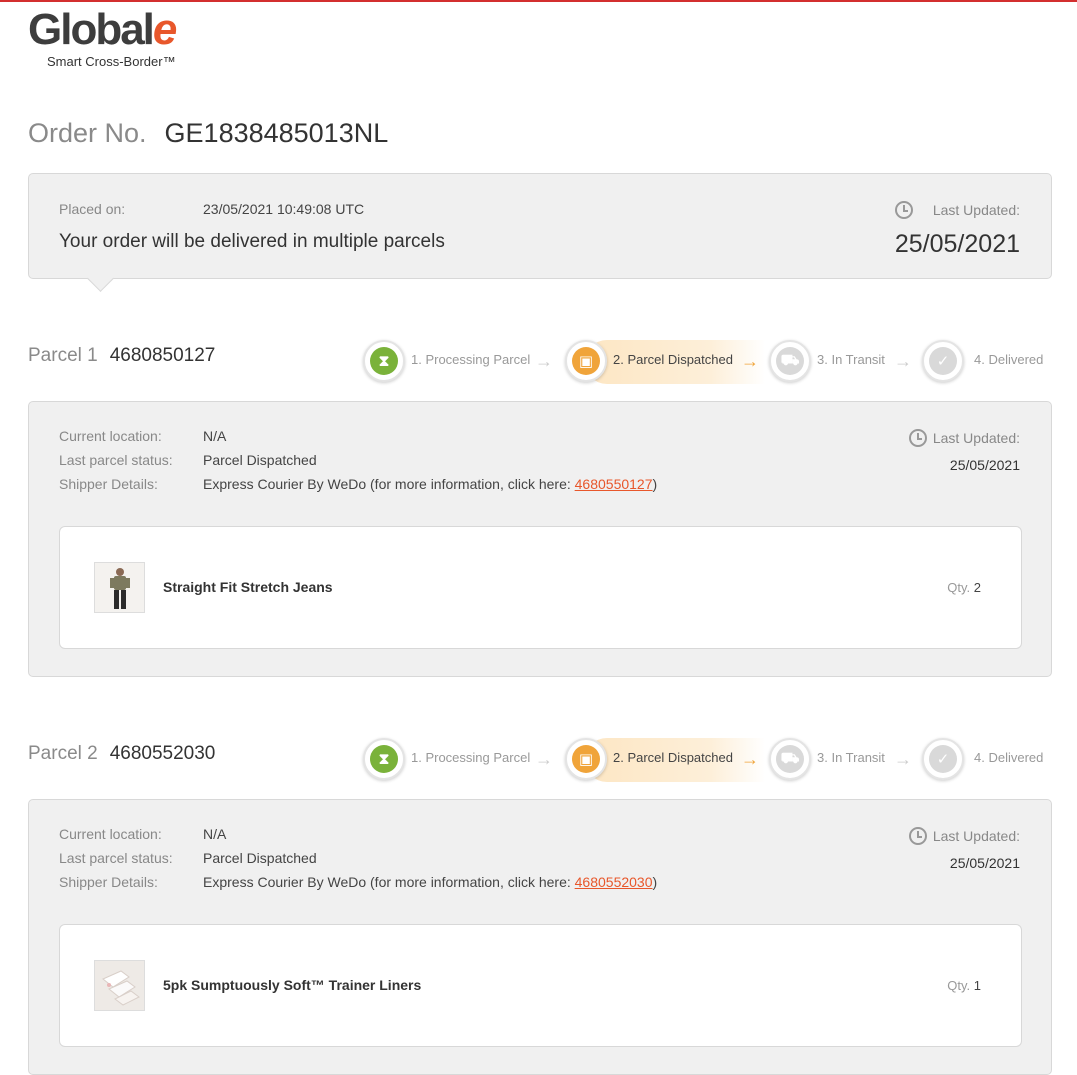  I want to click on last-updated-label: Last Updated:, so click(976, 210).